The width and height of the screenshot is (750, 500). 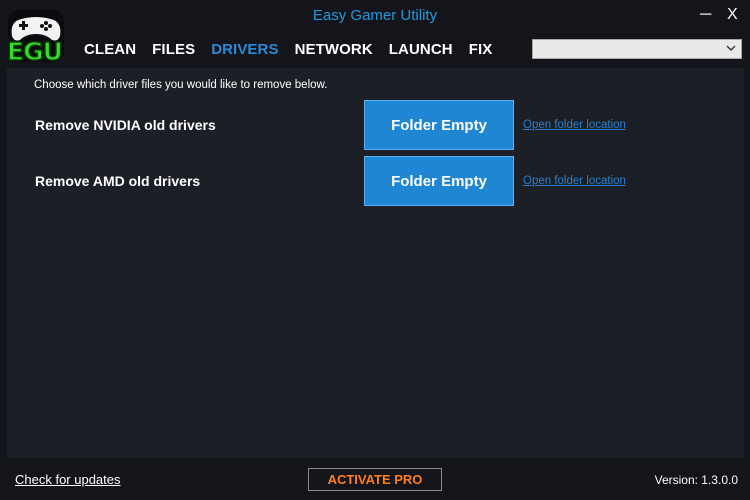 What do you see at coordinates (125, 125) in the screenshot?
I see `nvidia-label: Remove NVIDIA old drivers` at bounding box center [125, 125].